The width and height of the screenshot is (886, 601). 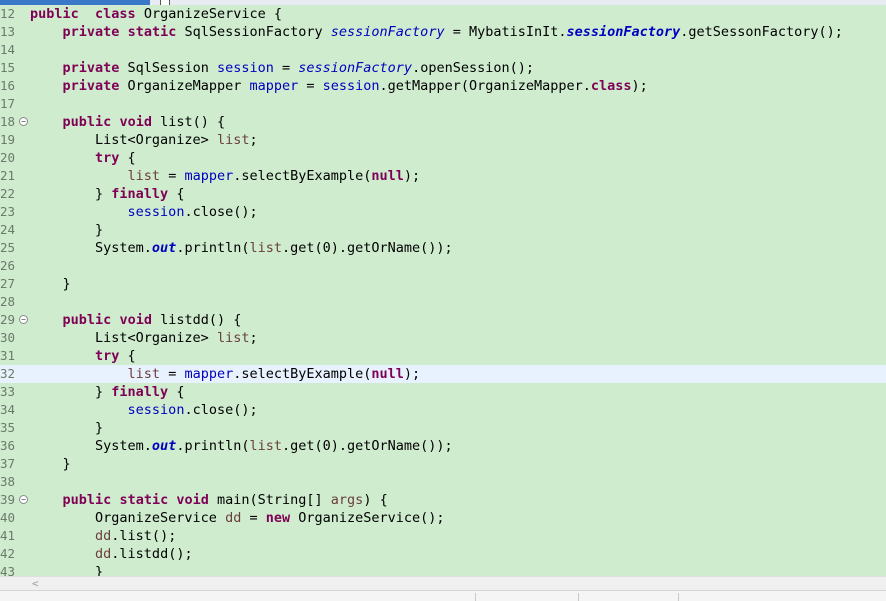 I want to click on code-line: 34 session.close();, so click(x=443, y=410).